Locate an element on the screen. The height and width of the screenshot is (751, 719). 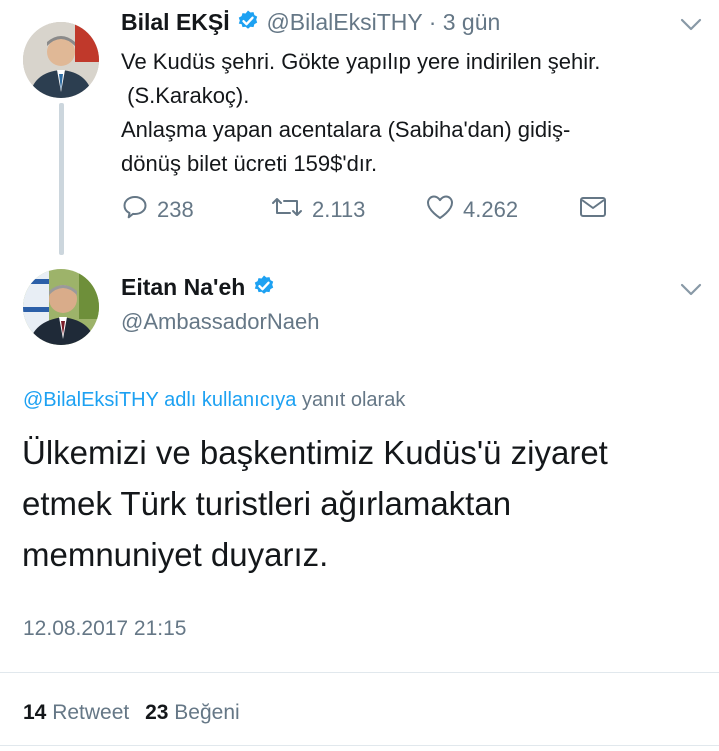
retweet-icon is located at coordinates (291, 210).